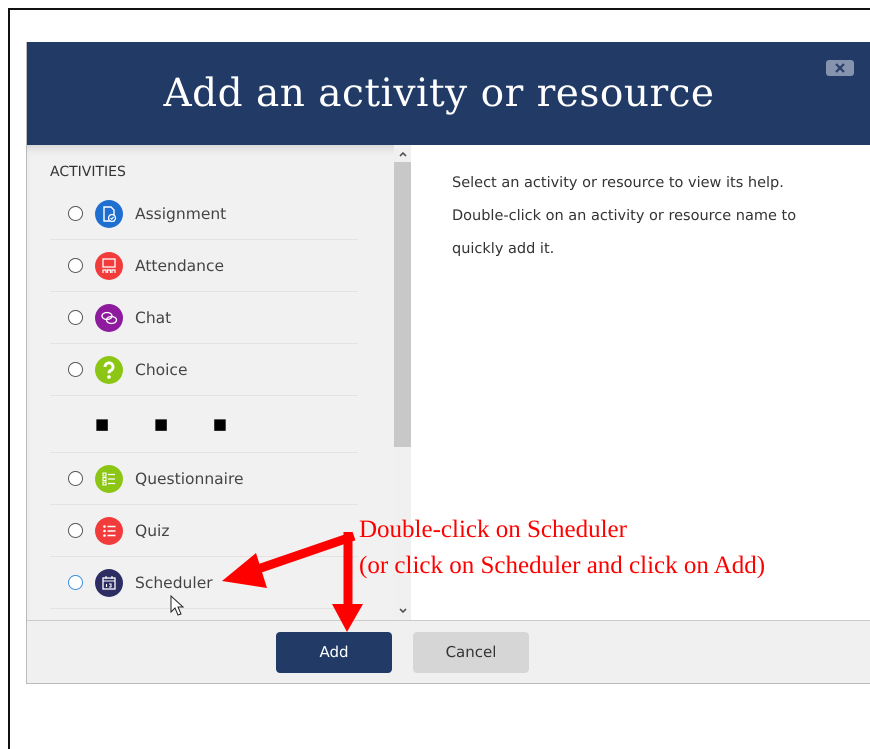  I want to click on add-button: Add, so click(334, 652).